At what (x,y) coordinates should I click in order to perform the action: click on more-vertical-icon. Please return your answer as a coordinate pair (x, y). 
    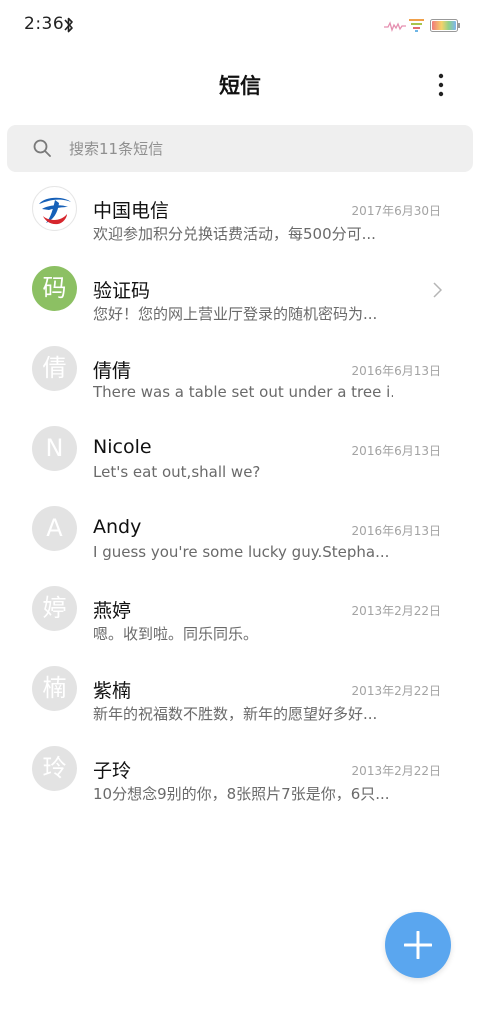
    Looking at the image, I should click on (441, 85).